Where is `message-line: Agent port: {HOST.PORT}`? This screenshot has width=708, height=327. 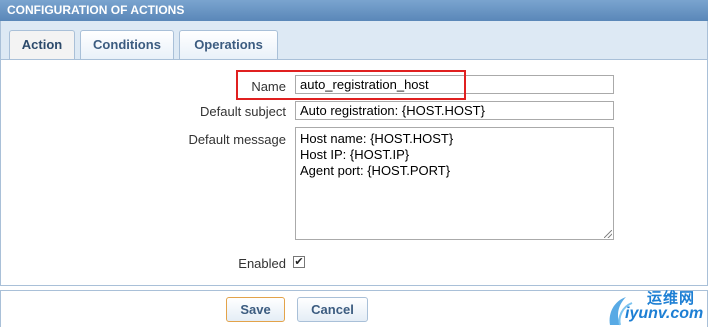
message-line: Agent port: {HOST.PORT} is located at coordinates (375, 170).